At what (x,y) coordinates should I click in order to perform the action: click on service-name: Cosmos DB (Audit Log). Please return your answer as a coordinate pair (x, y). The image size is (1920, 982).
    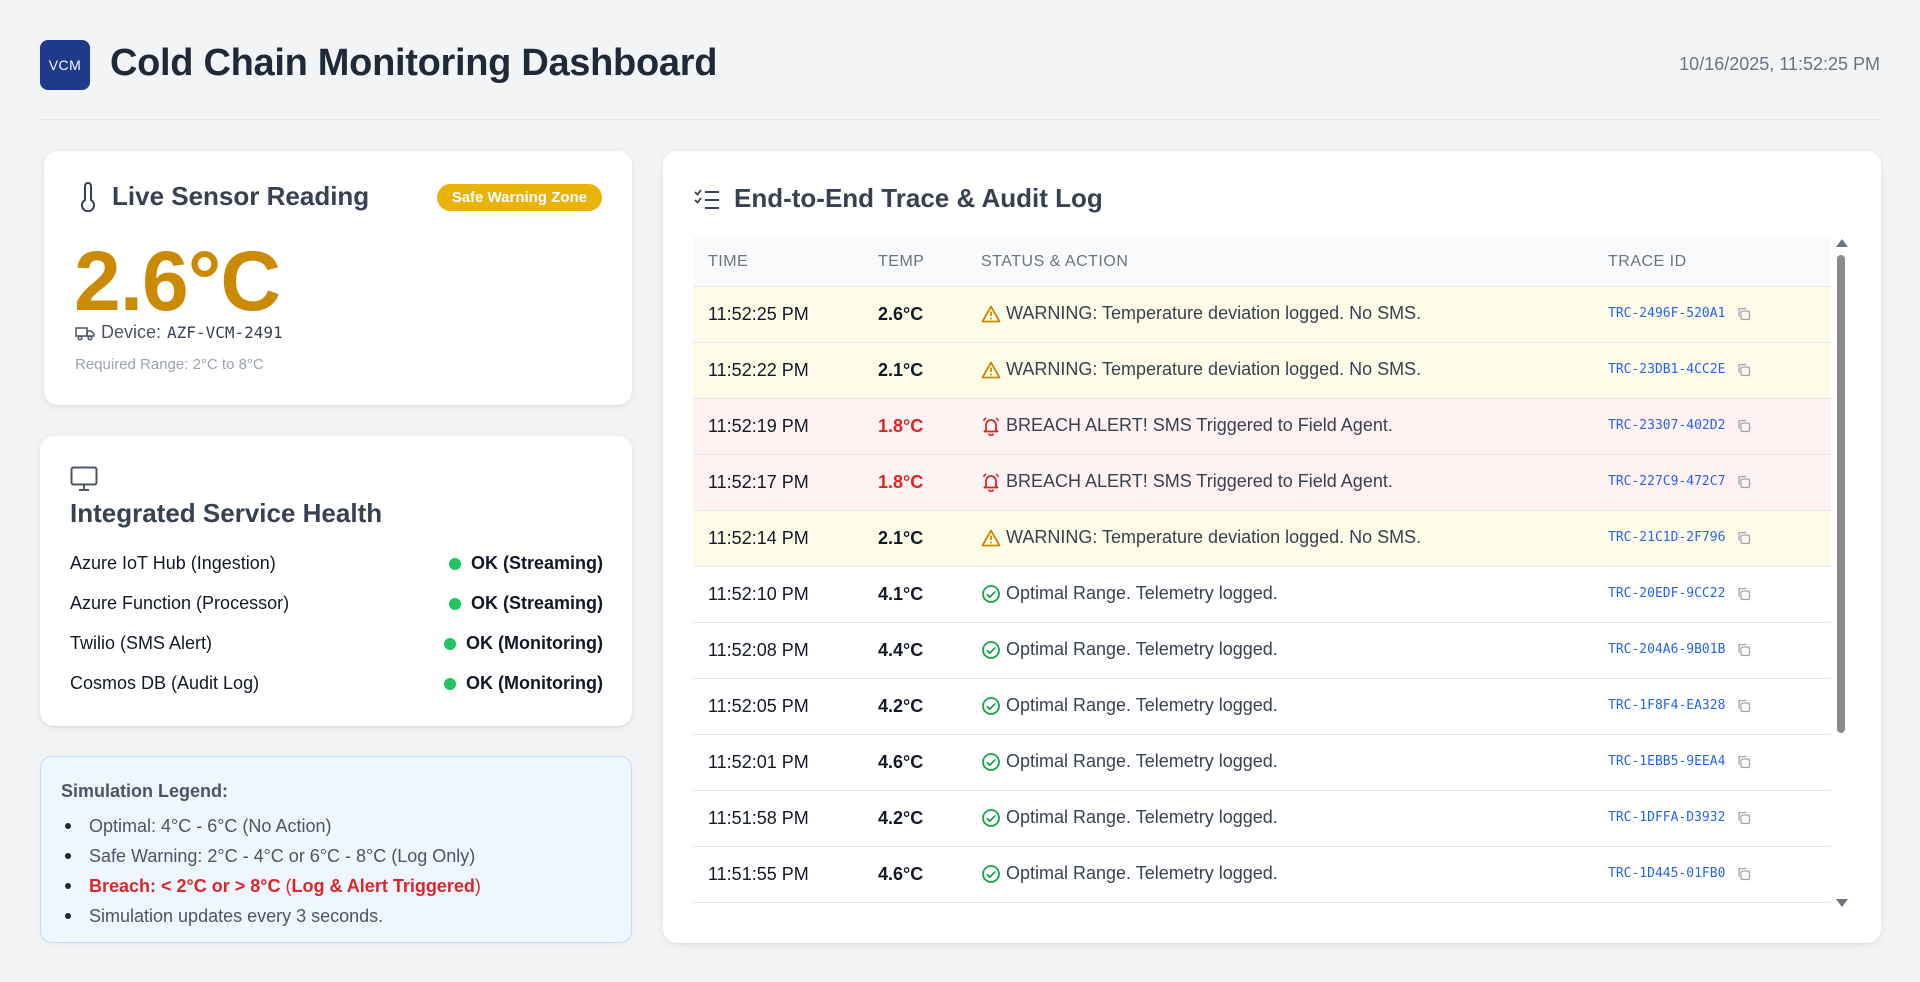
    Looking at the image, I should click on (165, 683).